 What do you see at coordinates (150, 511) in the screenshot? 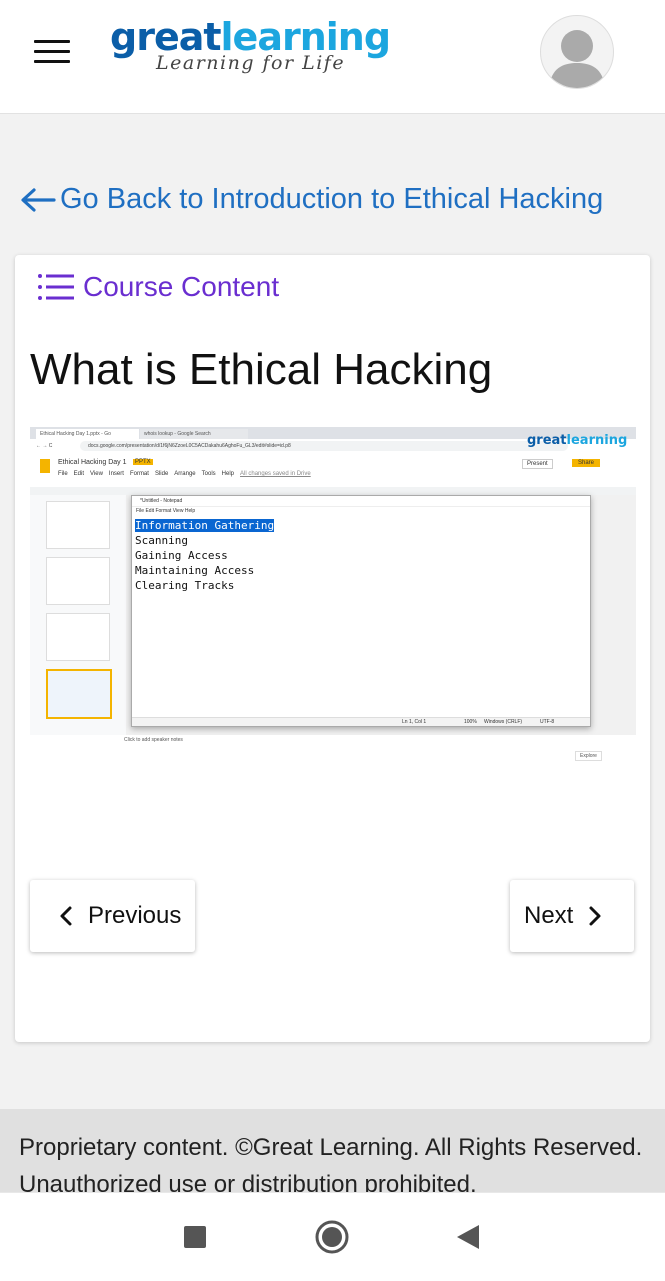
I see `notepad-menu-item: Edit` at bounding box center [150, 511].